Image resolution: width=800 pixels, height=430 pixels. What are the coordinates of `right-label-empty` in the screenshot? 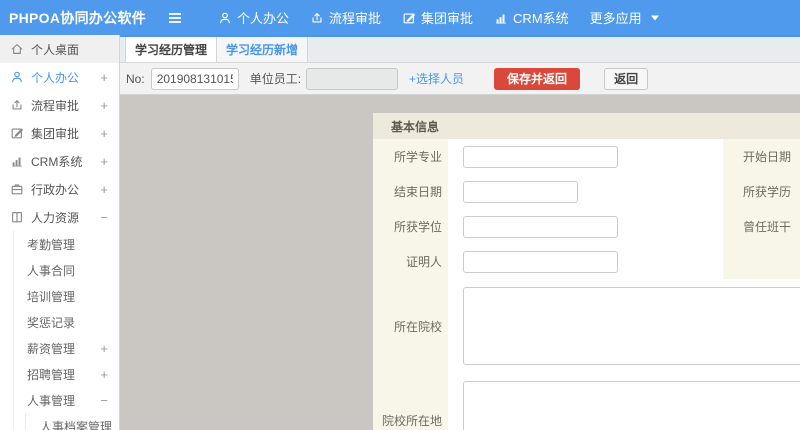 It's located at (761, 261).